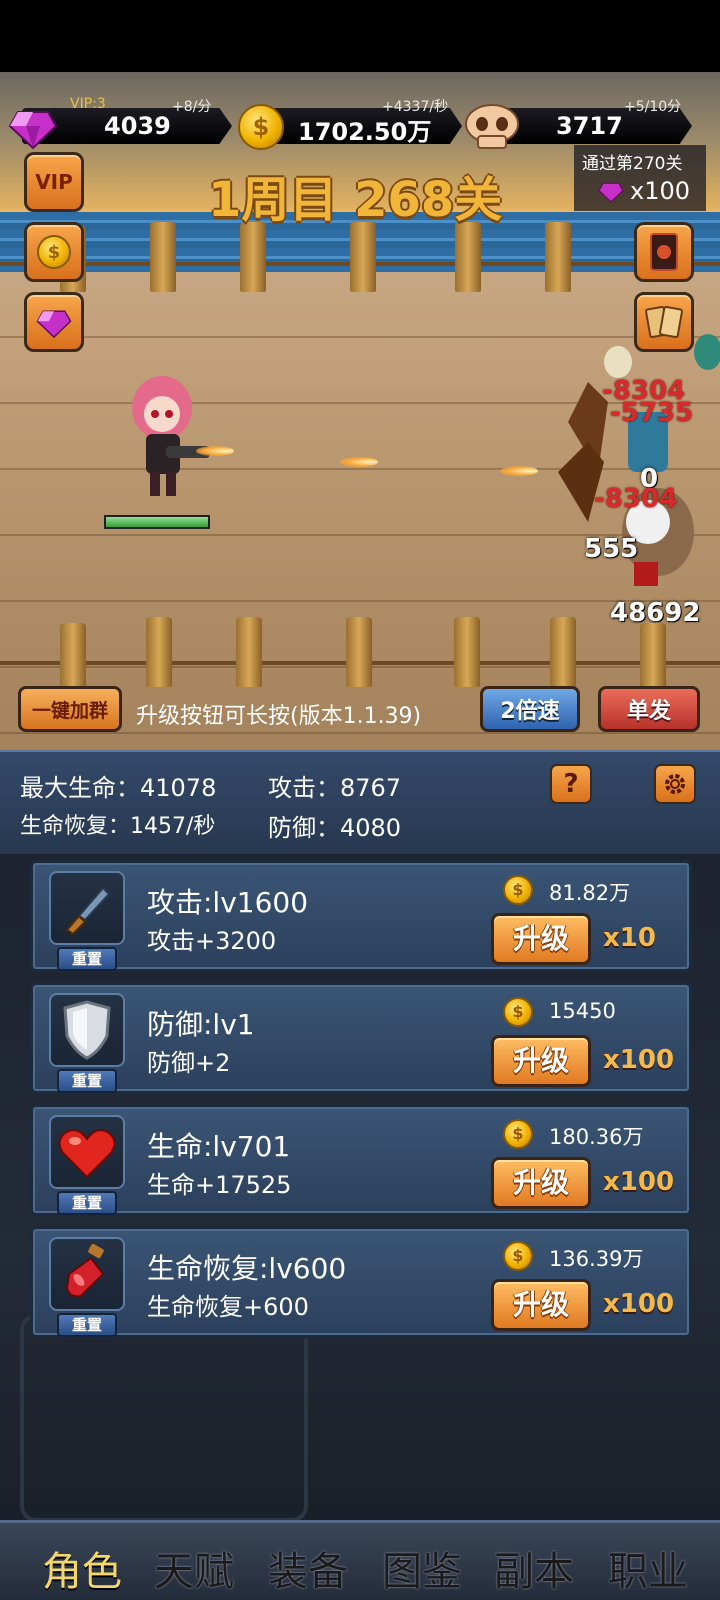 This screenshot has height=1600, width=720. What do you see at coordinates (194, 1568) in the screenshot?
I see `tab-talent: 天赋` at bounding box center [194, 1568].